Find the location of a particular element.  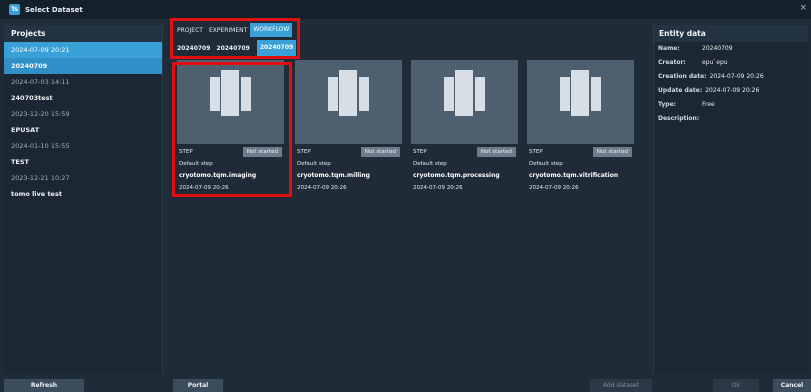

entity-header: Entity data is located at coordinates (731, 33).